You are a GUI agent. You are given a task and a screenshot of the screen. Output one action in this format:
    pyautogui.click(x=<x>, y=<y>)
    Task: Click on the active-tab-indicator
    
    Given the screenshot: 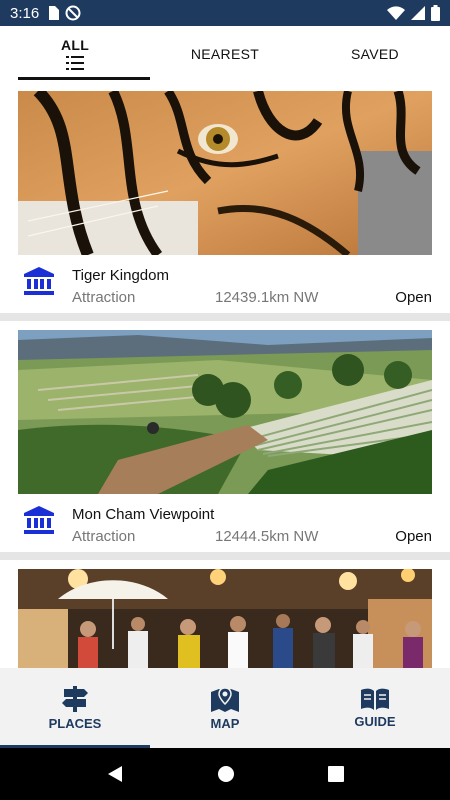 What is the action you would take?
    pyautogui.click(x=84, y=78)
    